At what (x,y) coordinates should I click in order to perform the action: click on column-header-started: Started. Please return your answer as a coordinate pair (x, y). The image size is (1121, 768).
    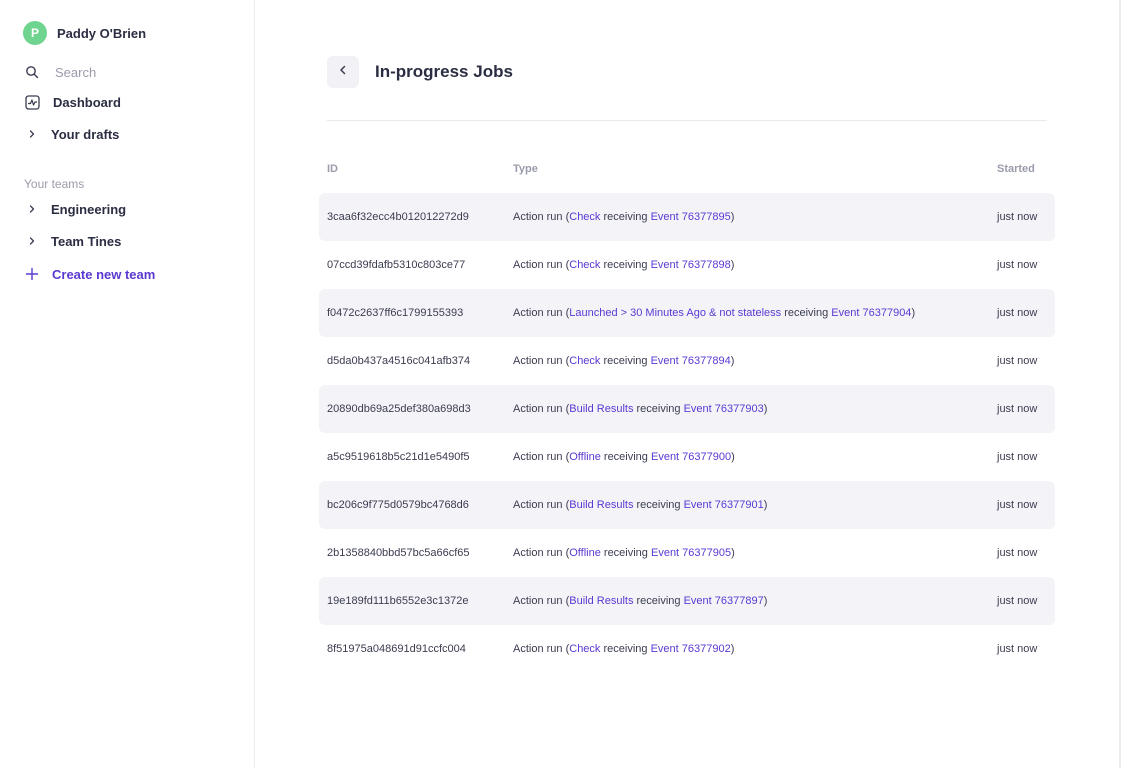
    Looking at the image, I should click on (1016, 169).